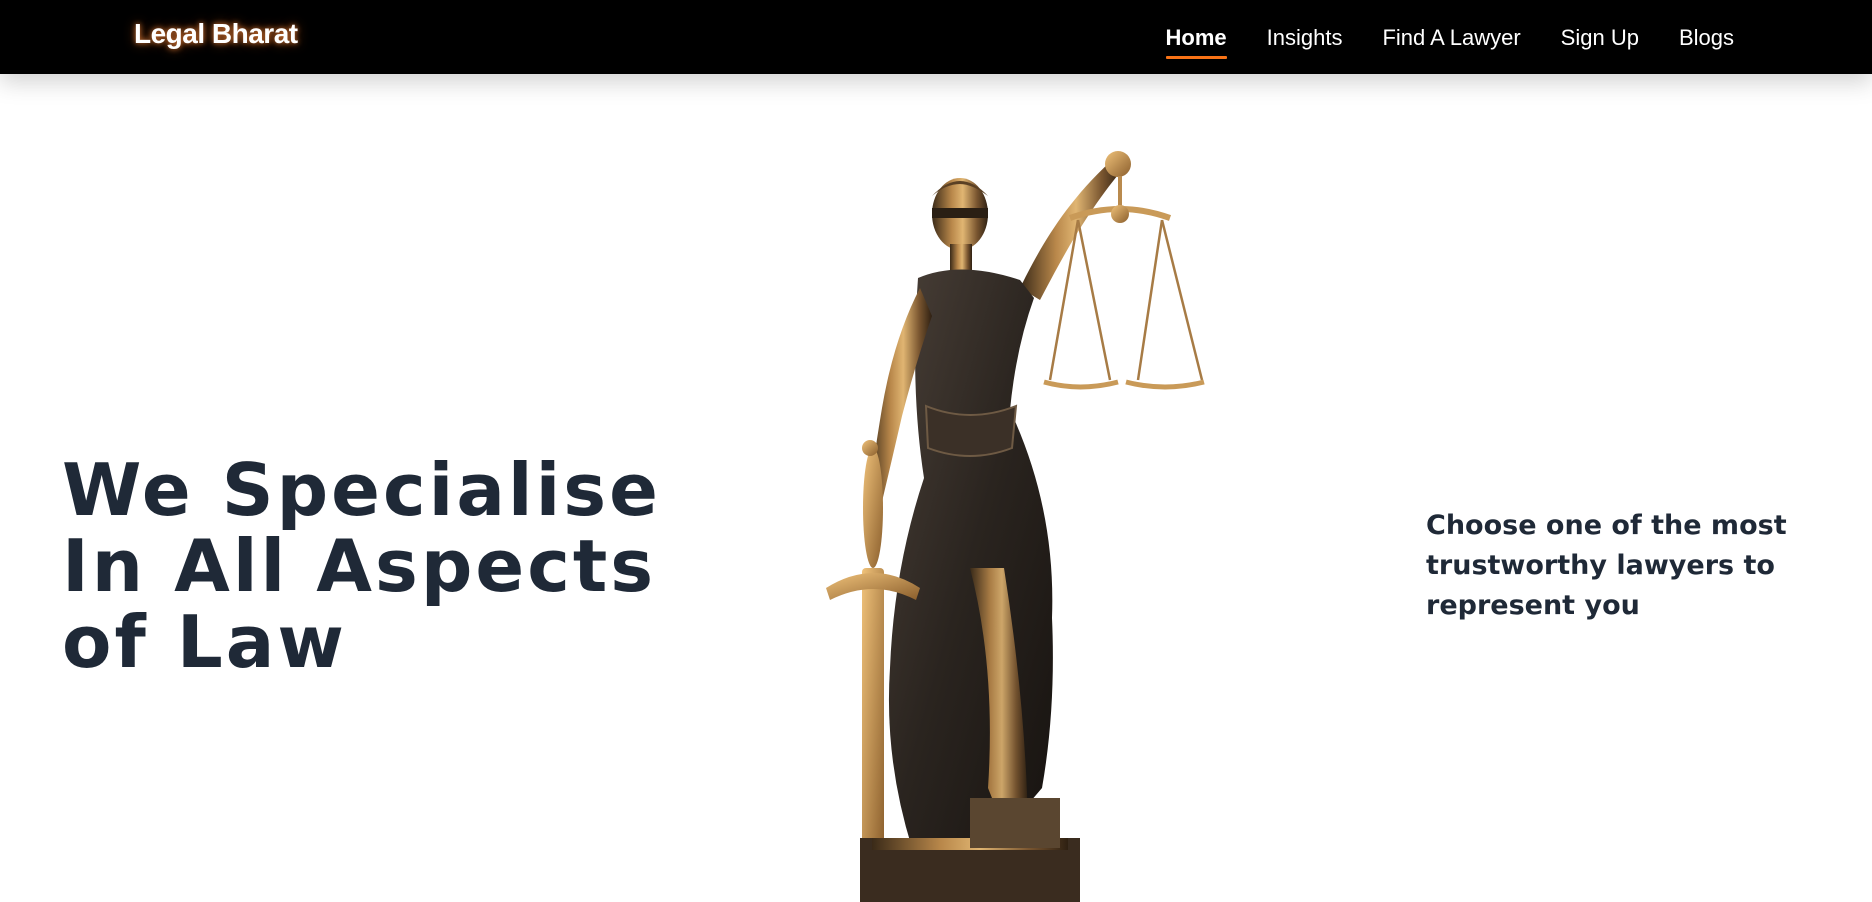 The width and height of the screenshot is (1872, 902). What do you see at coordinates (1196, 41) in the screenshot?
I see `nav-link-home: Home` at bounding box center [1196, 41].